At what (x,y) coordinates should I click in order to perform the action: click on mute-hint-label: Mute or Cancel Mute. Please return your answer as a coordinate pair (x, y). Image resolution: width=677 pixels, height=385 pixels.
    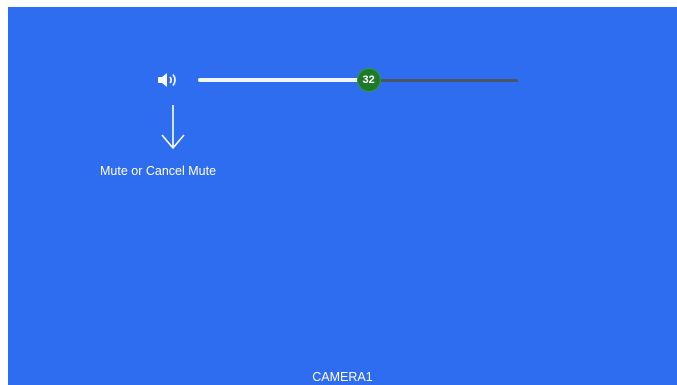
    Looking at the image, I should click on (158, 171).